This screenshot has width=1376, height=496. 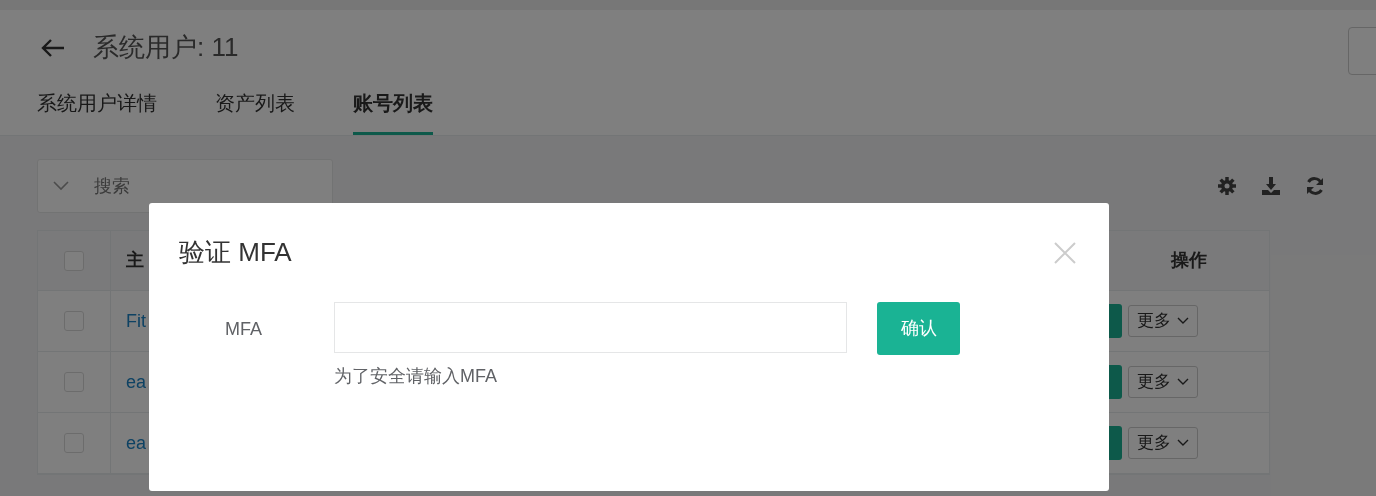 What do you see at coordinates (255, 110) in the screenshot?
I see `tab: 资产列表` at bounding box center [255, 110].